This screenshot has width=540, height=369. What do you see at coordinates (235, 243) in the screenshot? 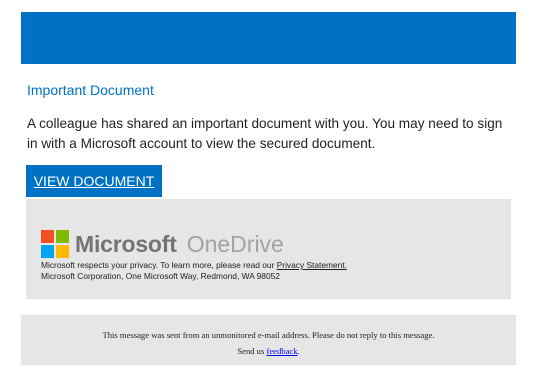
I see `onedrive-wordmark: OneDrive` at bounding box center [235, 243].